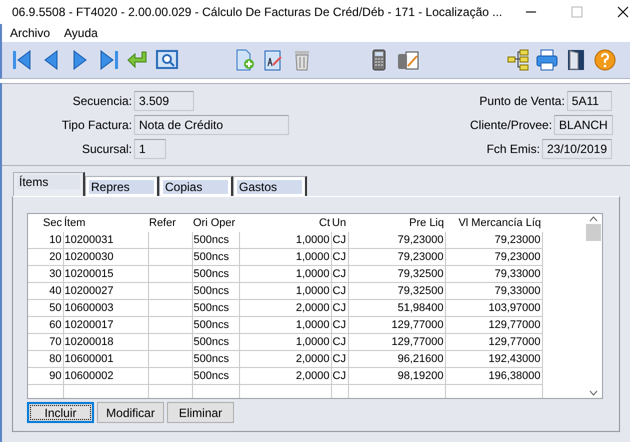 The image size is (630, 442). Describe the element at coordinates (215, 223) in the screenshot. I see `column-header: Ori Oper` at that location.